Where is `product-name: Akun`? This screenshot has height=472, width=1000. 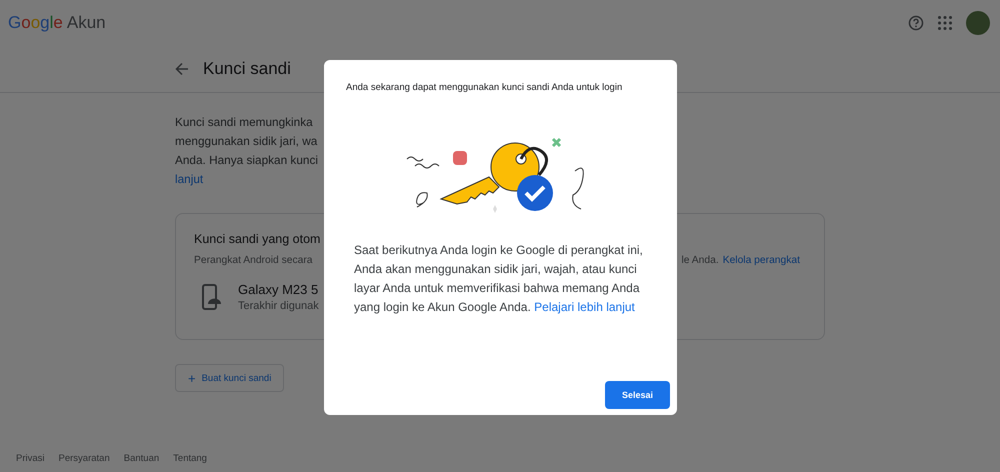 product-name: Akun is located at coordinates (86, 23).